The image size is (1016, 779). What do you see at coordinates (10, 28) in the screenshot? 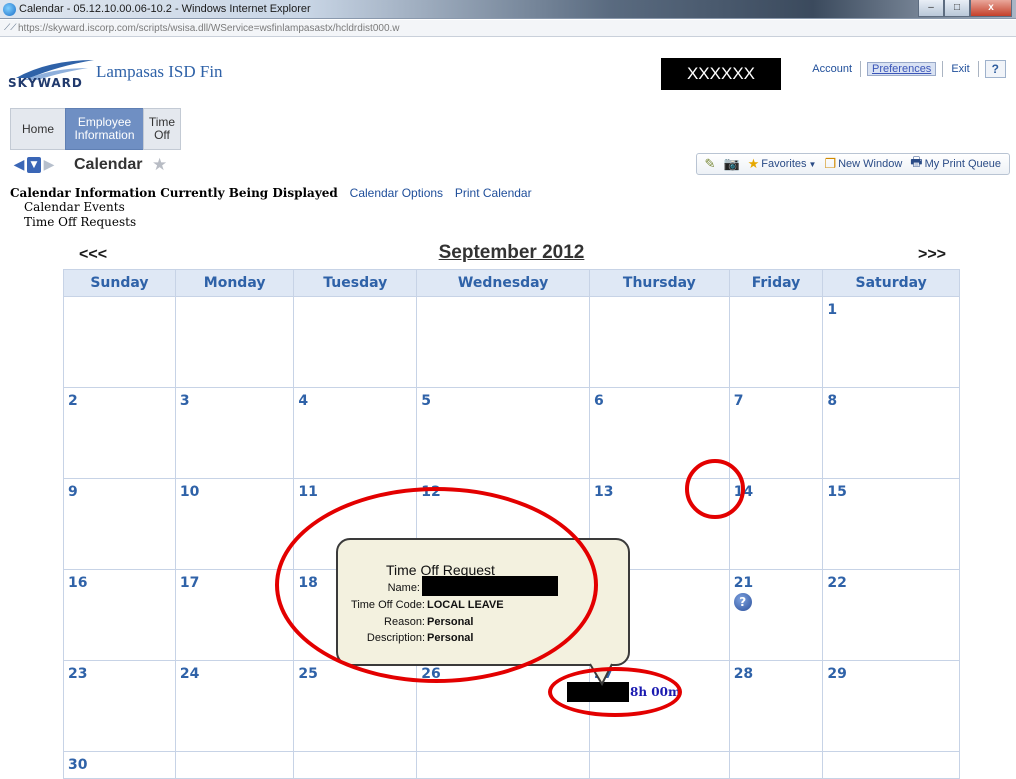
I see `site-icon: ⟋⟋` at bounding box center [10, 28].